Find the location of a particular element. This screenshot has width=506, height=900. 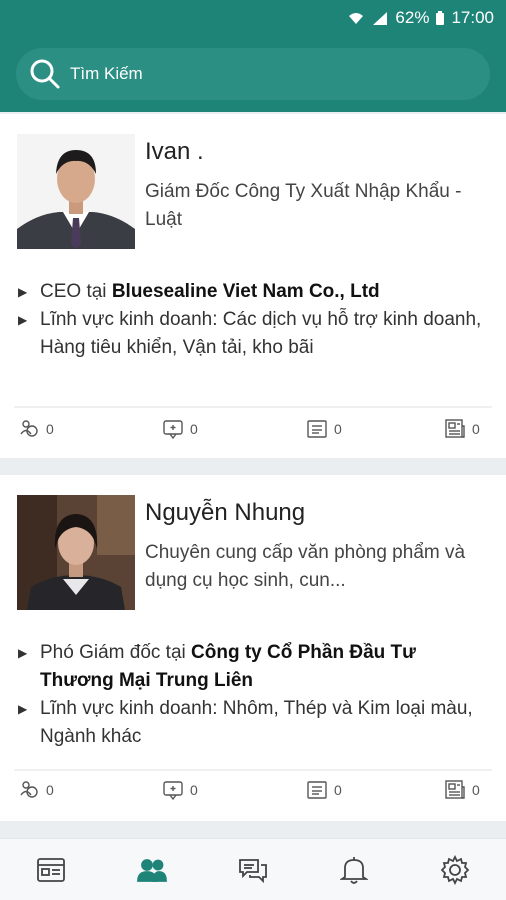

role-prefix: CEO tại is located at coordinates (76, 291).